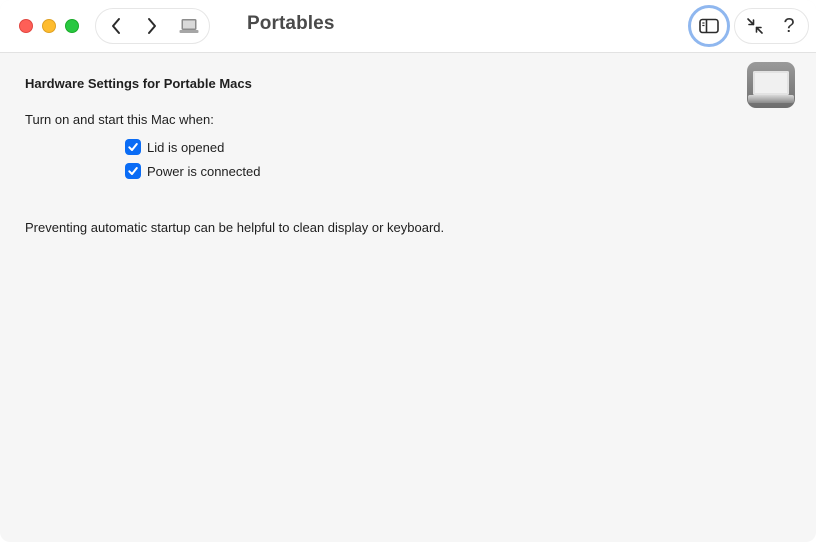 The image size is (816, 542). I want to click on lid-opened-option: Lid is opened, so click(174, 147).